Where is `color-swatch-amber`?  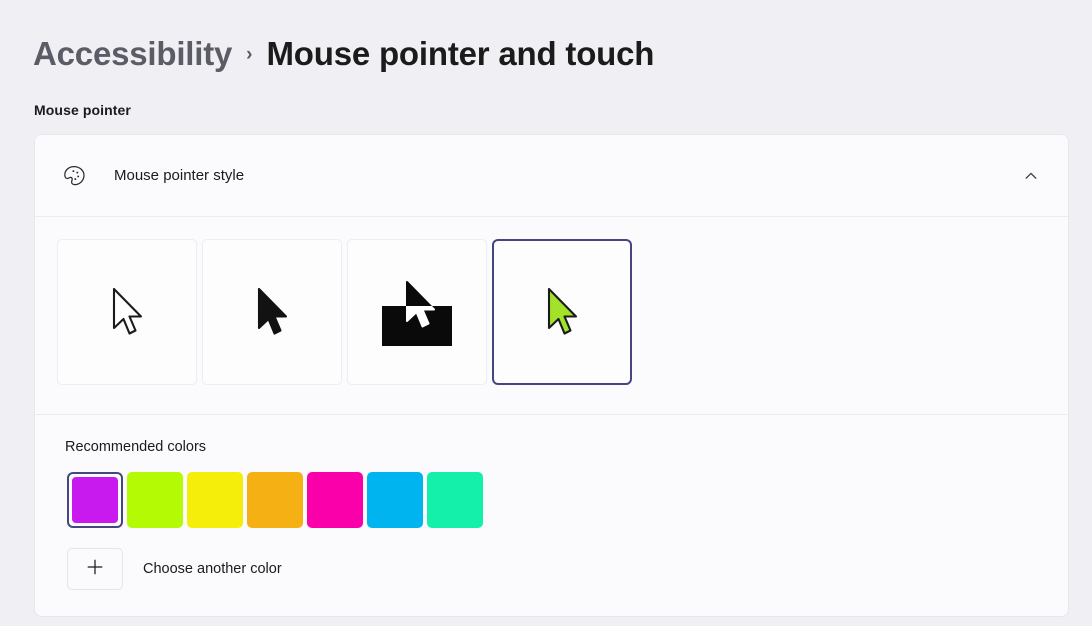
color-swatch-amber is located at coordinates (275, 500).